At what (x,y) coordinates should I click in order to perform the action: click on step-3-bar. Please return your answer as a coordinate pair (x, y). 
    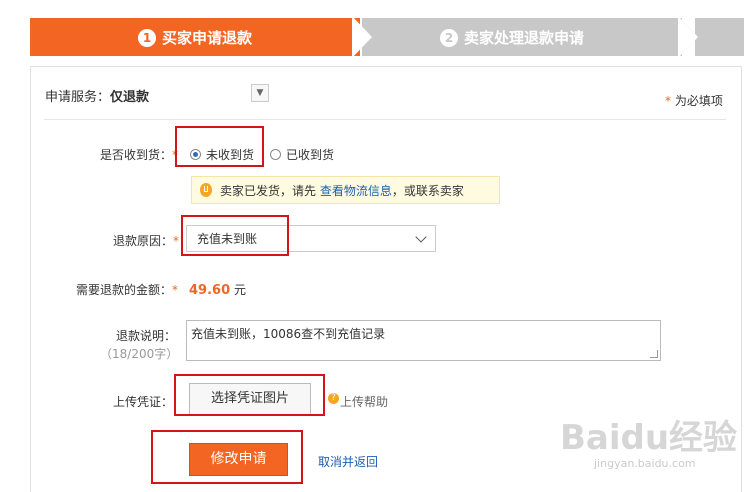
    Looking at the image, I should click on (719, 37).